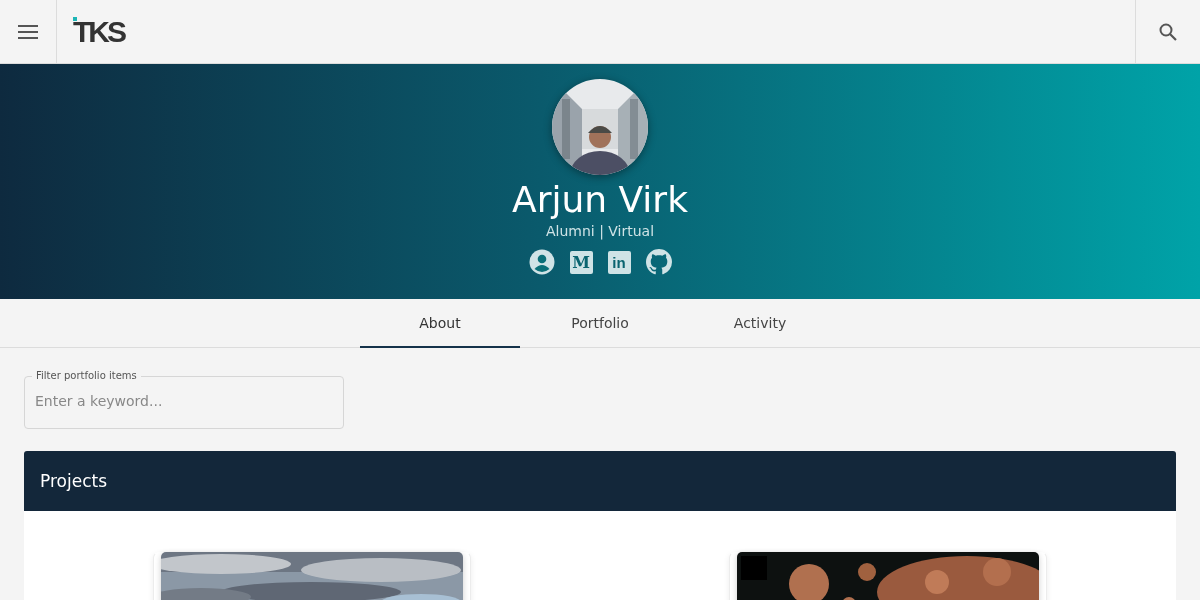 This screenshot has height=600, width=1200. What do you see at coordinates (90, 31) in the screenshot?
I see `logo: TKS` at bounding box center [90, 31].